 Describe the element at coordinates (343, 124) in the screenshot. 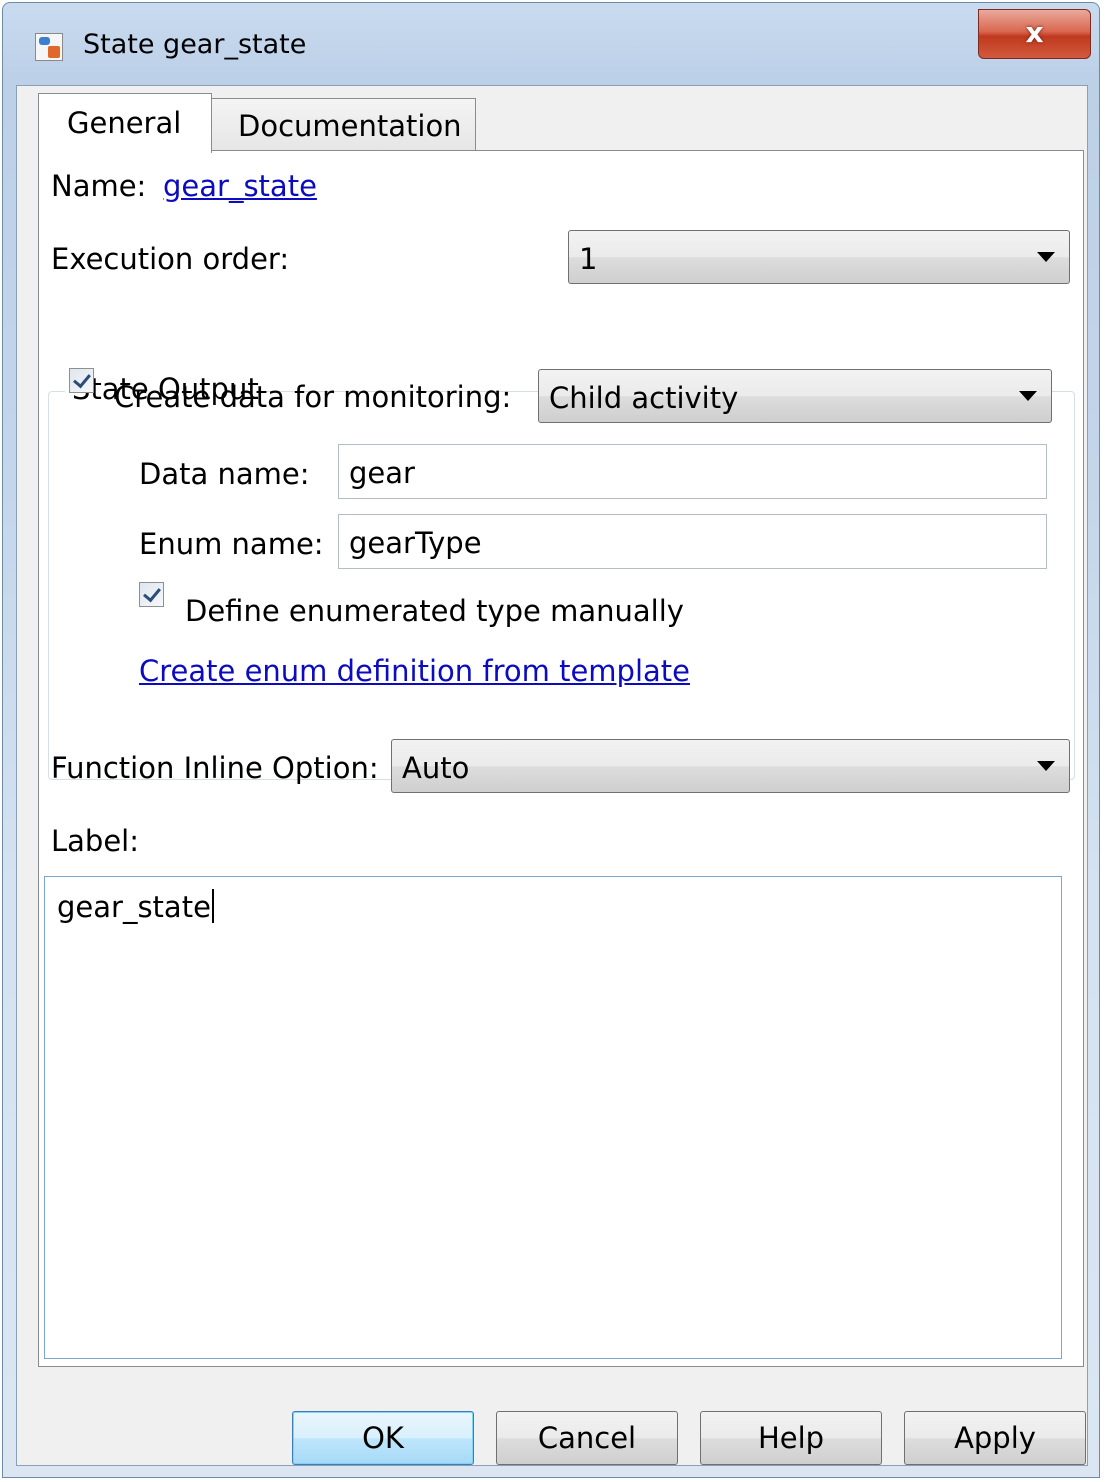

I see `tab-documentation: Documentation` at that location.